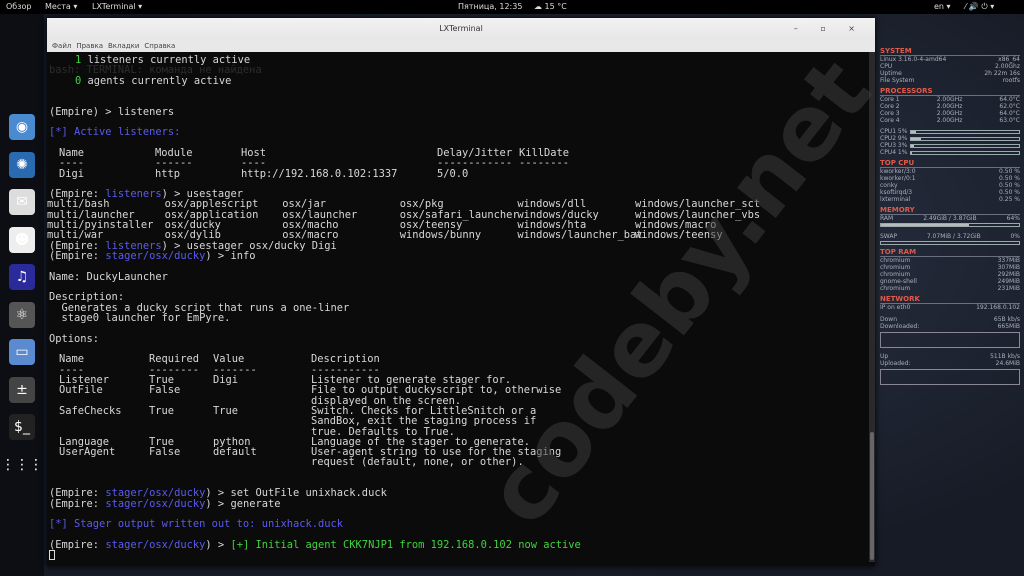  I want to click on uploaded-value: 24.6MiB, so click(1007, 363).